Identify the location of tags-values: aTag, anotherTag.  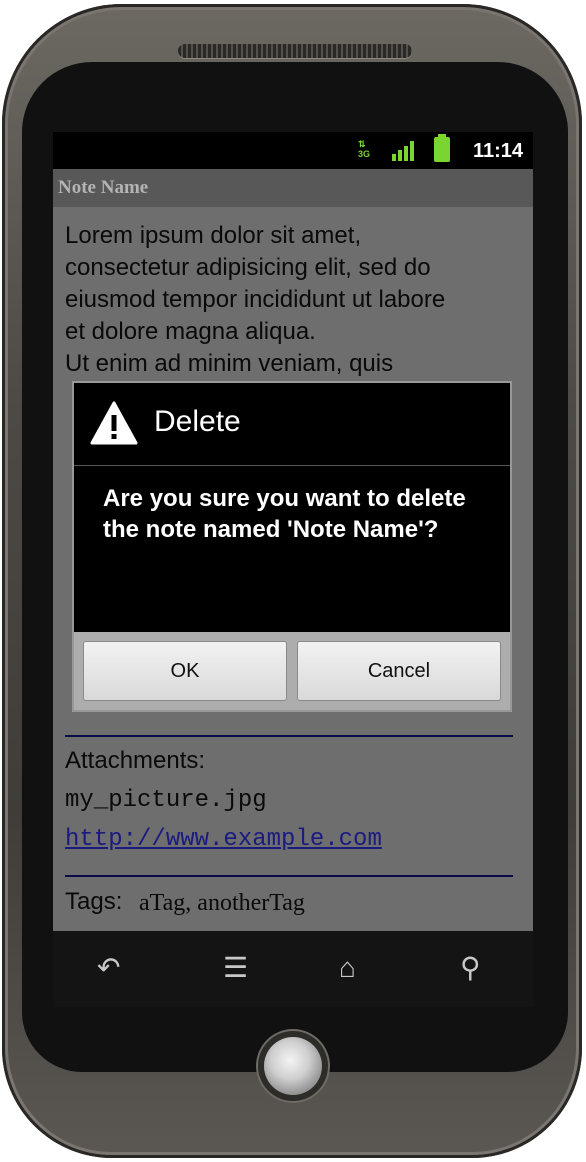
(222, 903).